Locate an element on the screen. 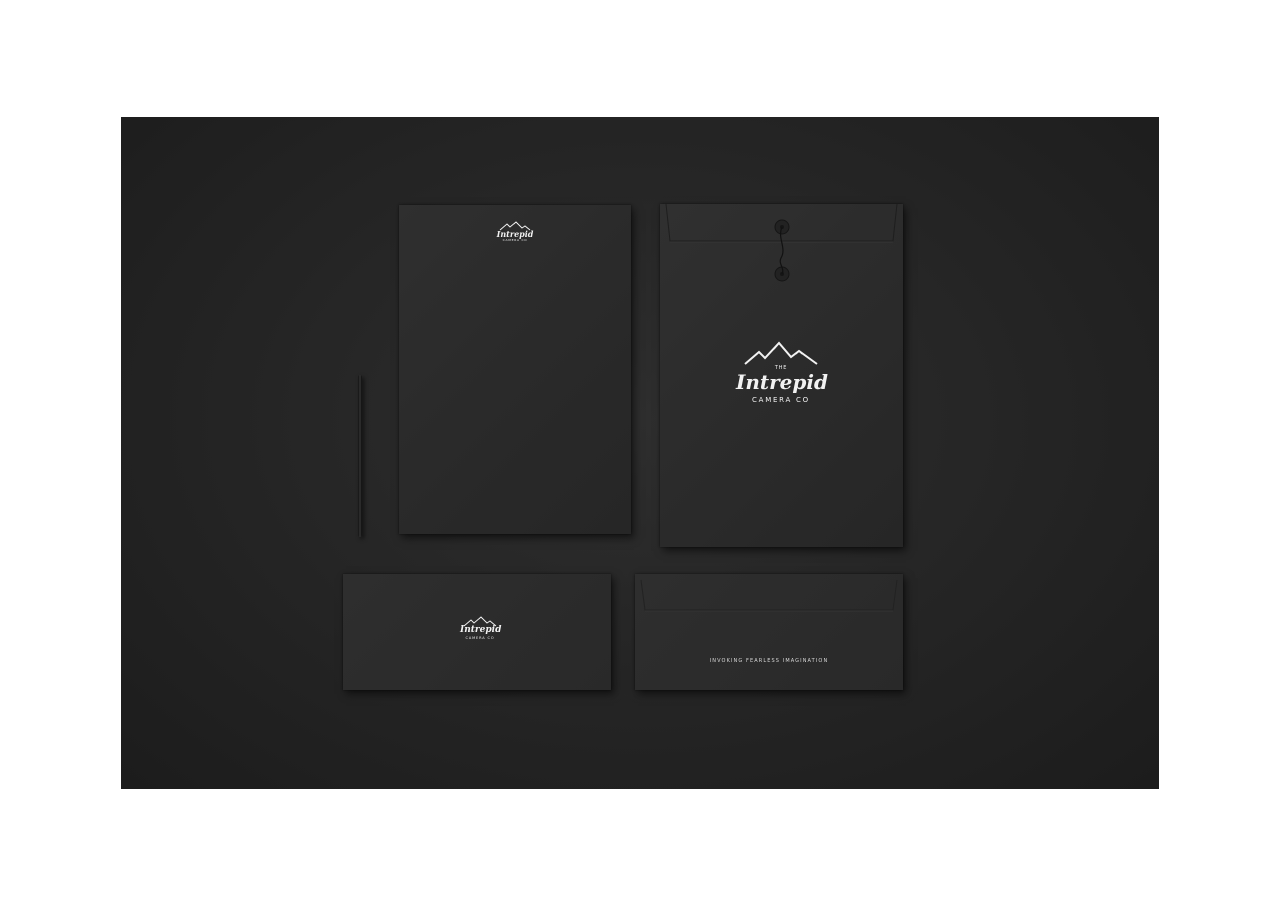  envelope-logo: Intrepid CAMERA CO is located at coordinates (481, 628).